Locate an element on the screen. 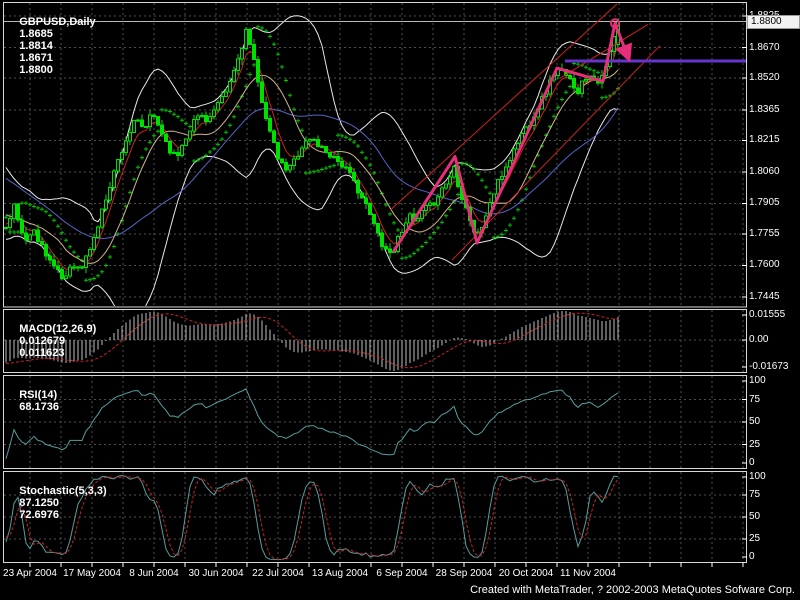 The height and width of the screenshot is (600, 800). macd-axis-label: 0.01555 is located at coordinates (767, 314).